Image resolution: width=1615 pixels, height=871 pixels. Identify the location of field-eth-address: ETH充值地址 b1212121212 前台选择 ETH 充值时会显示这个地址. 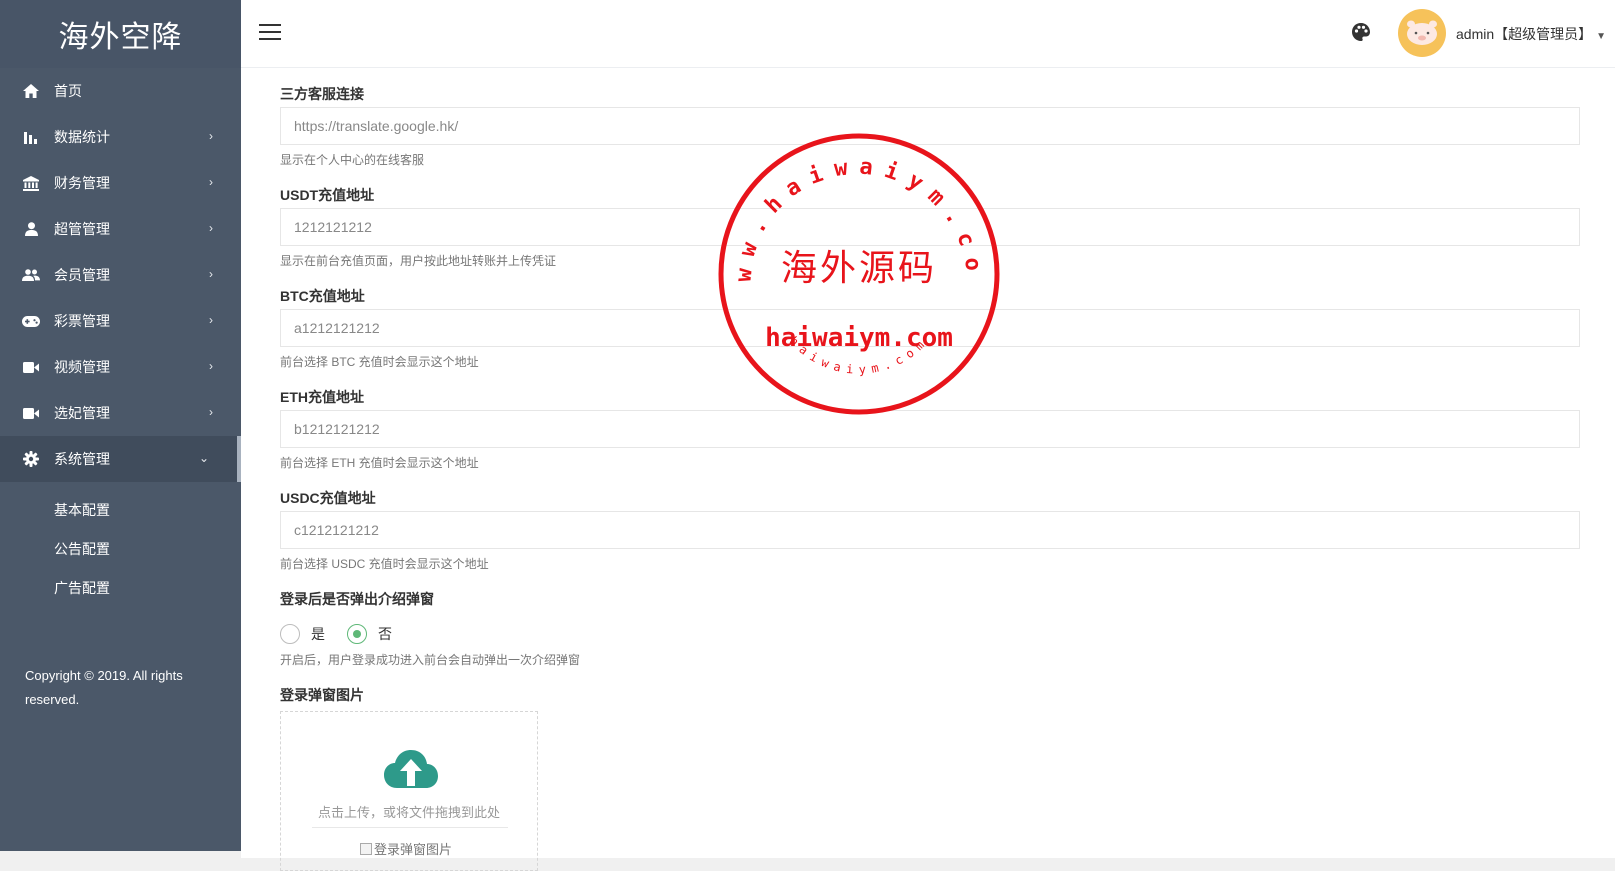
(947, 429).